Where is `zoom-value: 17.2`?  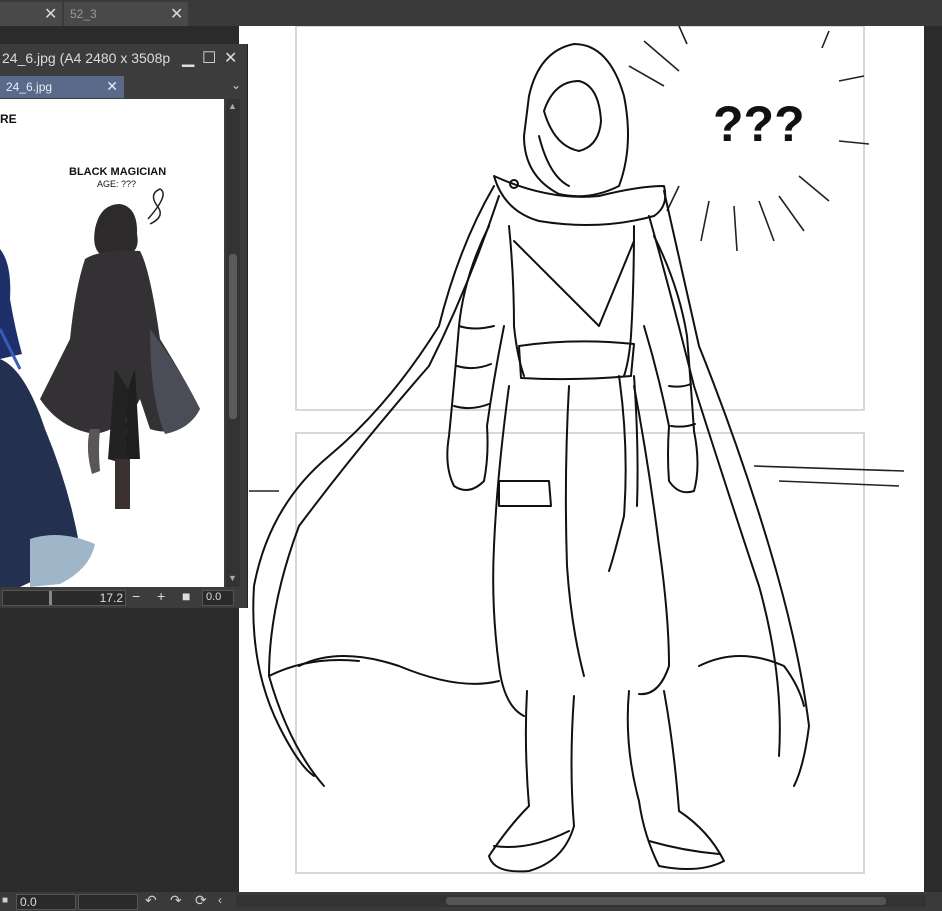 zoom-value: 17.2 is located at coordinates (111, 598).